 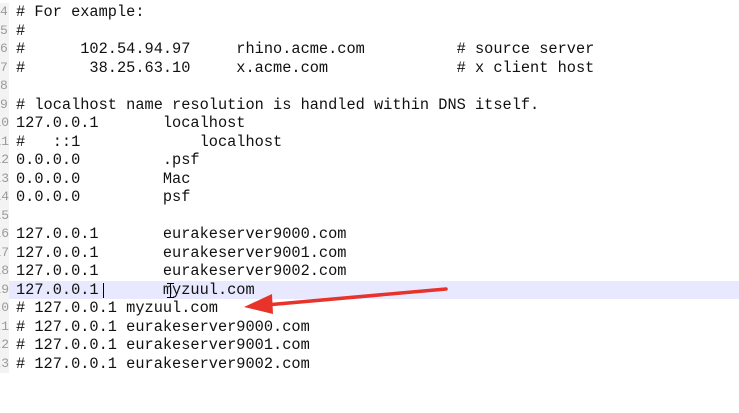 I want to click on editor-line: 20 # 127.0.0.1 myzuul.com, so click(x=369, y=308).